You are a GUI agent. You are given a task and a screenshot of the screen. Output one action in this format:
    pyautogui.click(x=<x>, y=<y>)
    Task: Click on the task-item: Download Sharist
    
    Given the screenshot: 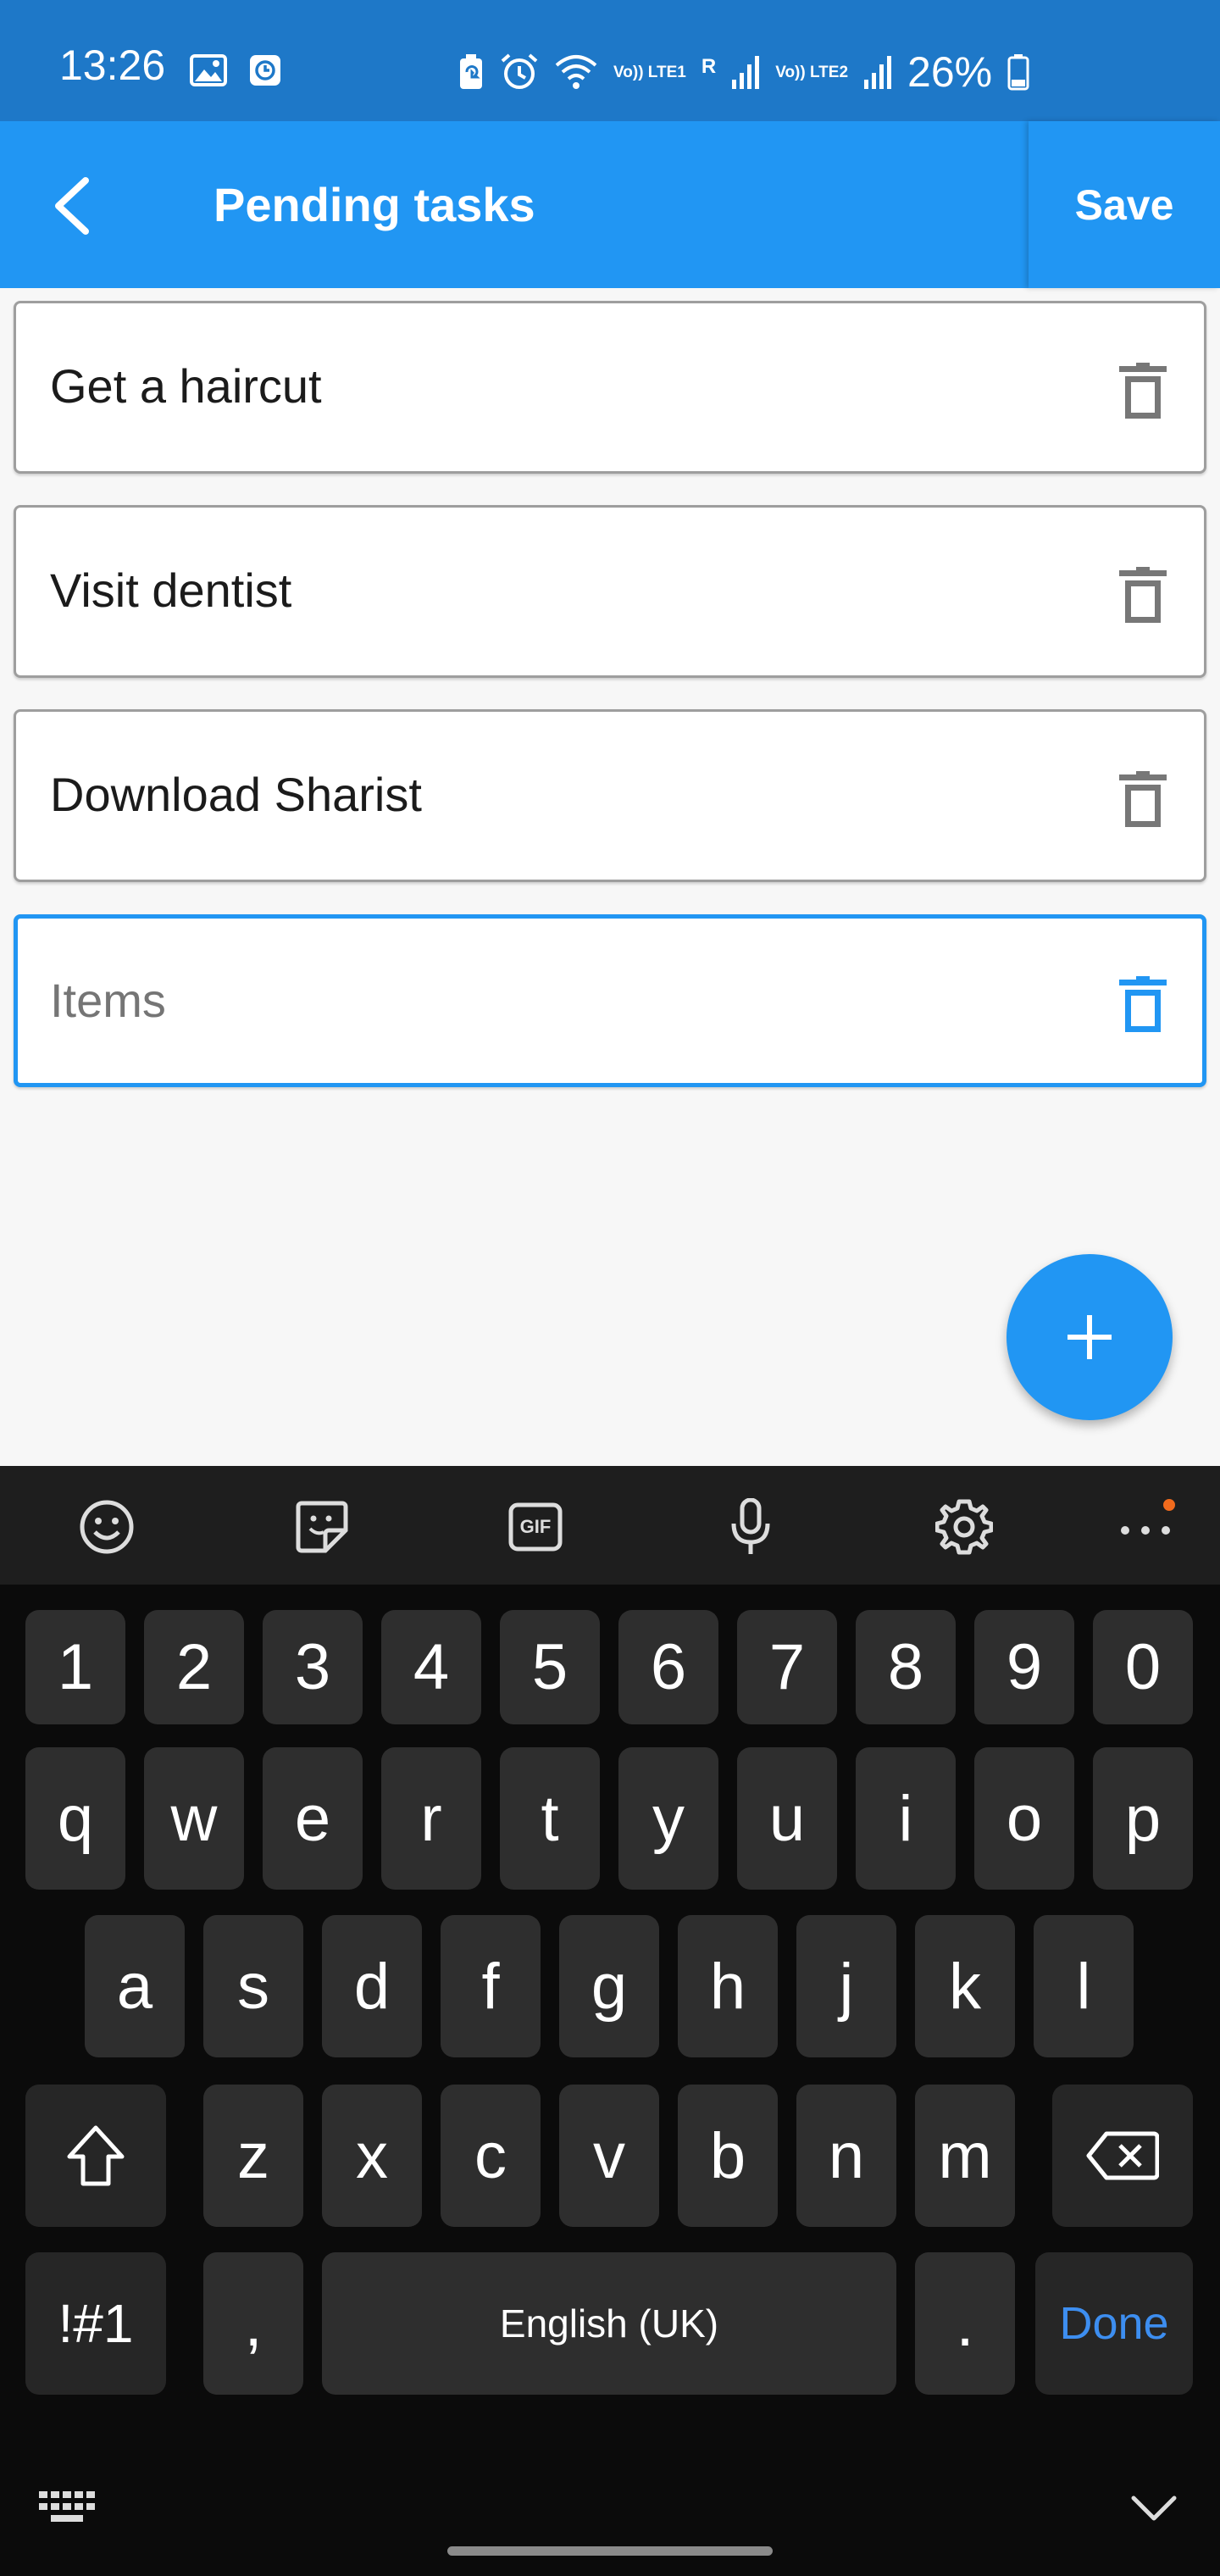 What is the action you would take?
    pyautogui.click(x=610, y=795)
    